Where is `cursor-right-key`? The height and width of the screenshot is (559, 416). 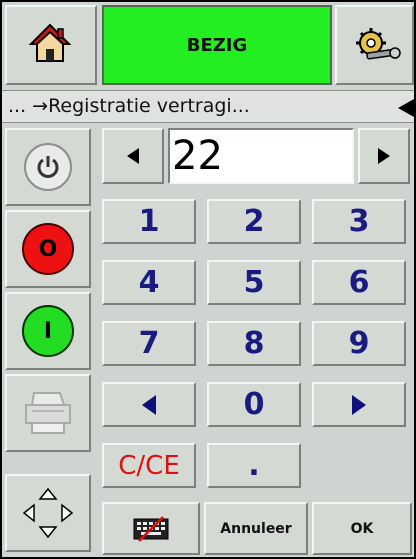 cursor-right-key is located at coordinates (359, 404).